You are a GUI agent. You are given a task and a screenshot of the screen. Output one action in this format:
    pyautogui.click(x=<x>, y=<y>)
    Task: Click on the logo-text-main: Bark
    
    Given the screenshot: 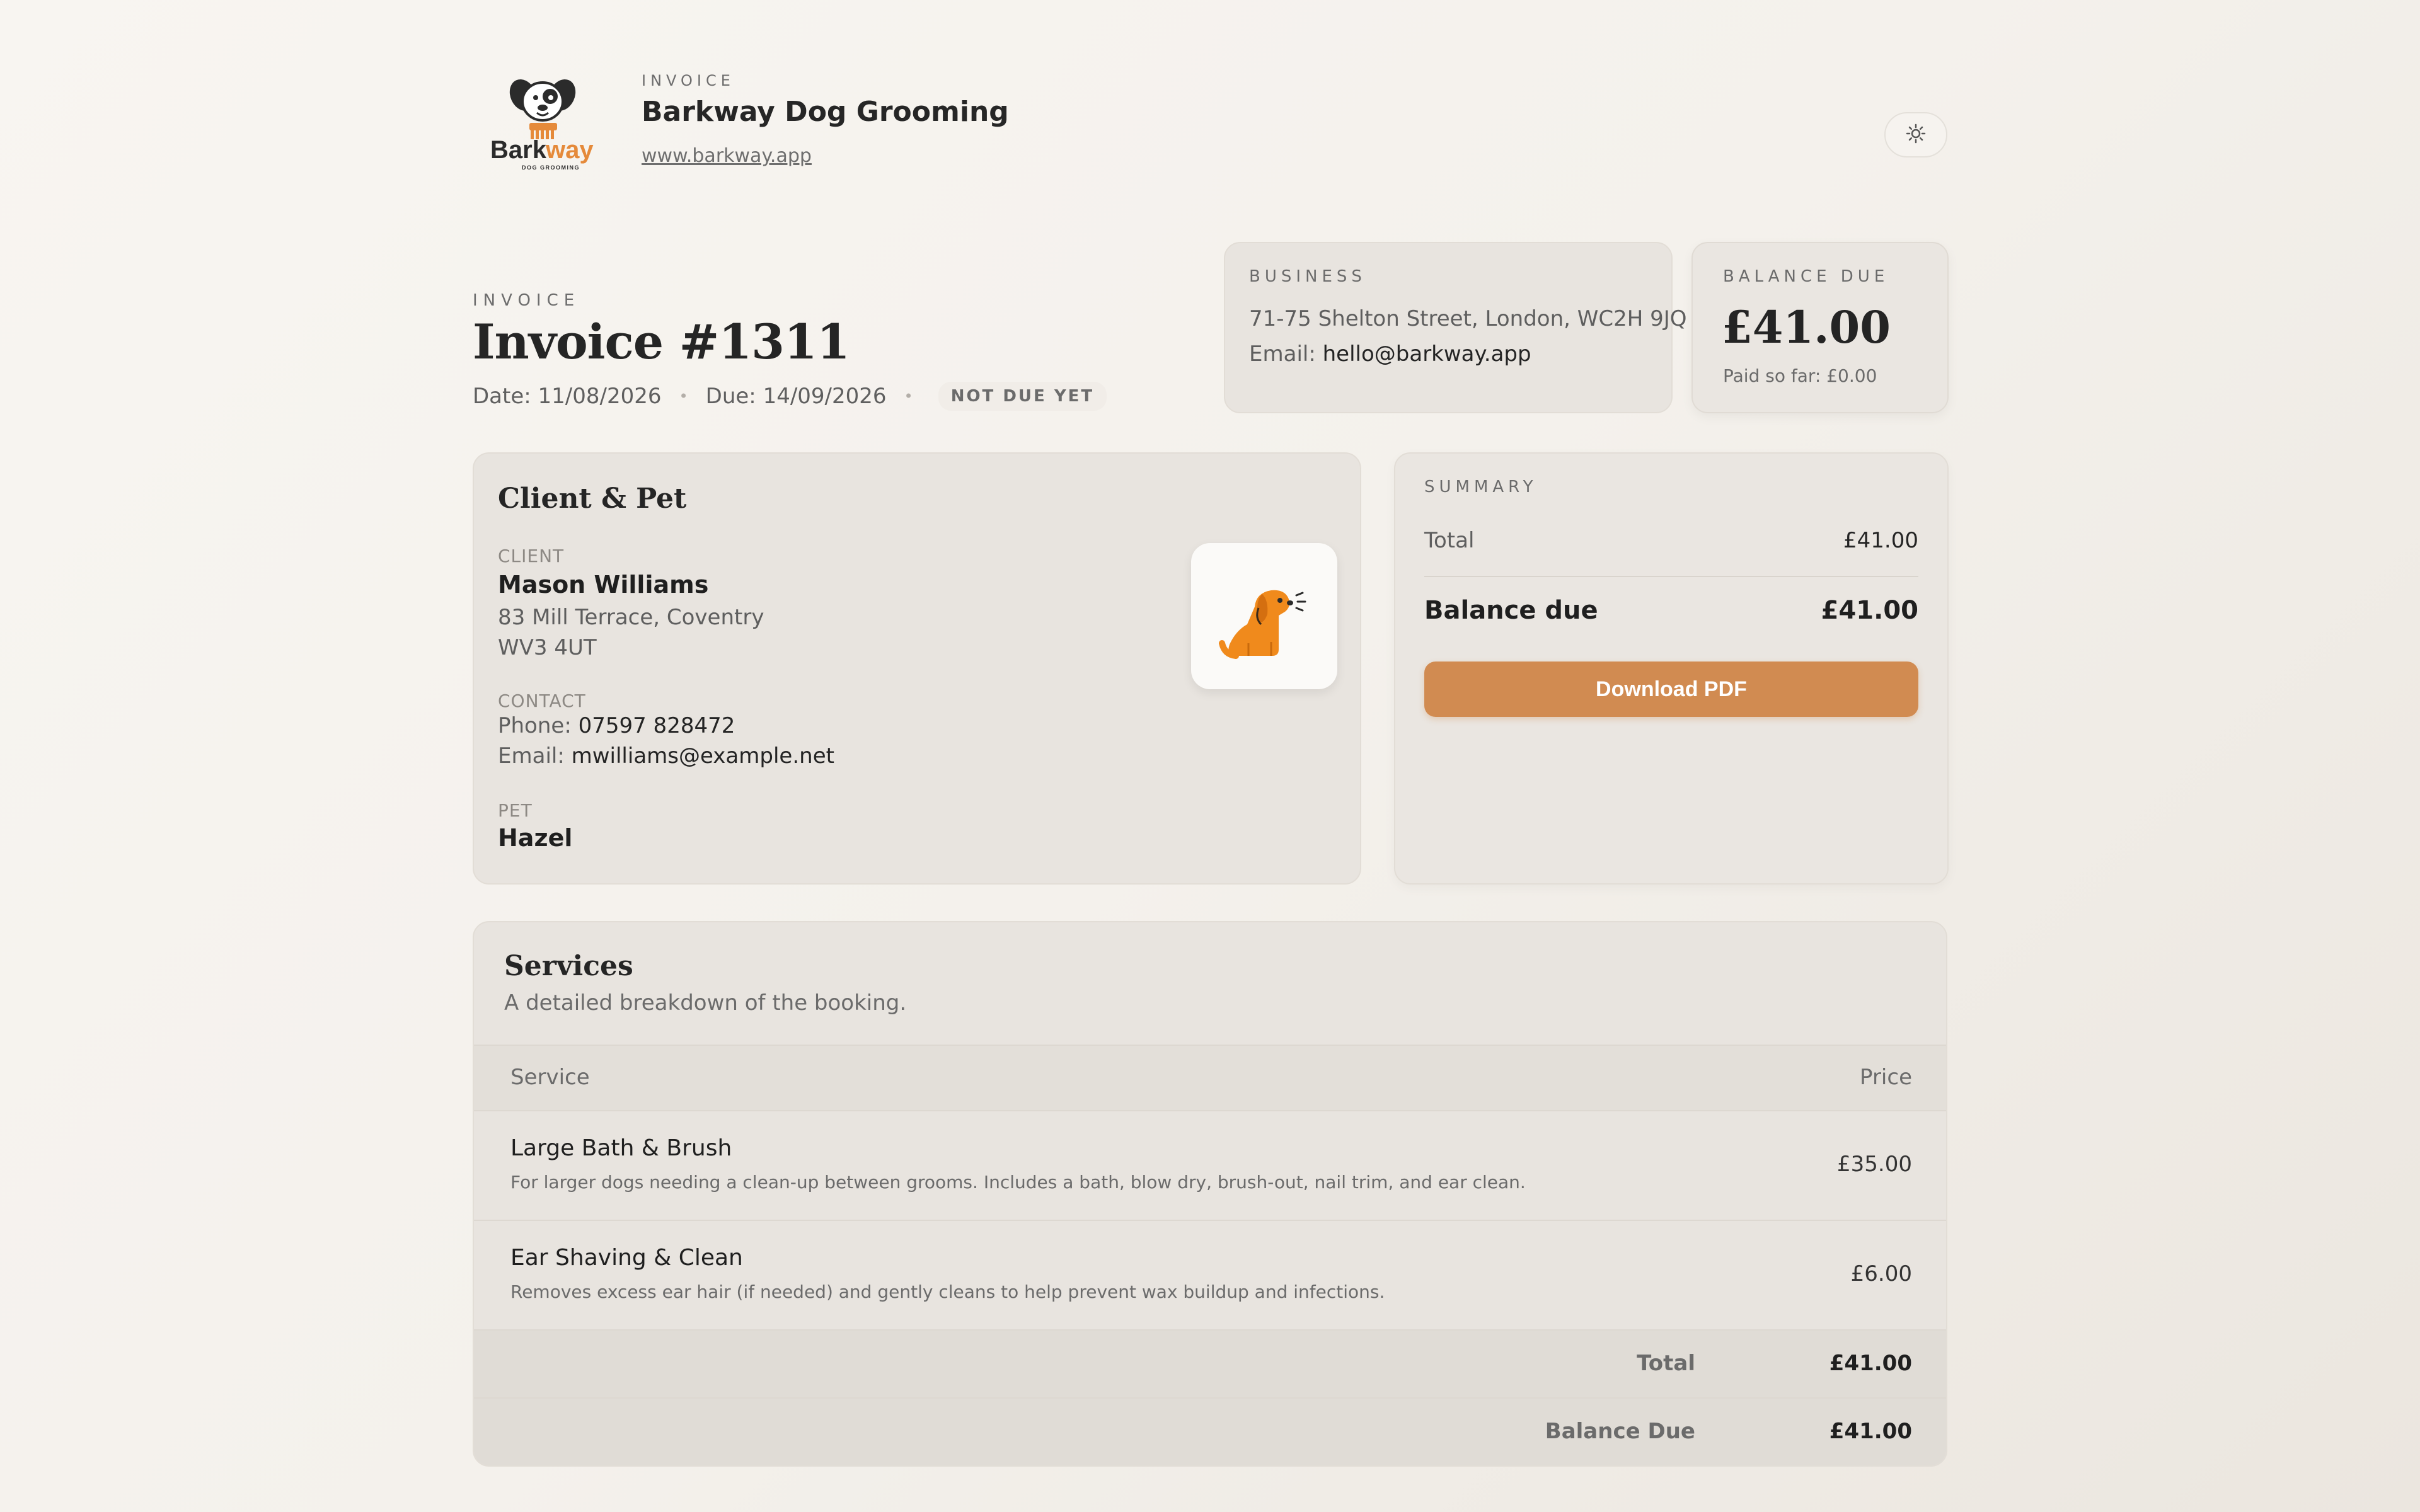 What is the action you would take?
    pyautogui.click(x=518, y=150)
    